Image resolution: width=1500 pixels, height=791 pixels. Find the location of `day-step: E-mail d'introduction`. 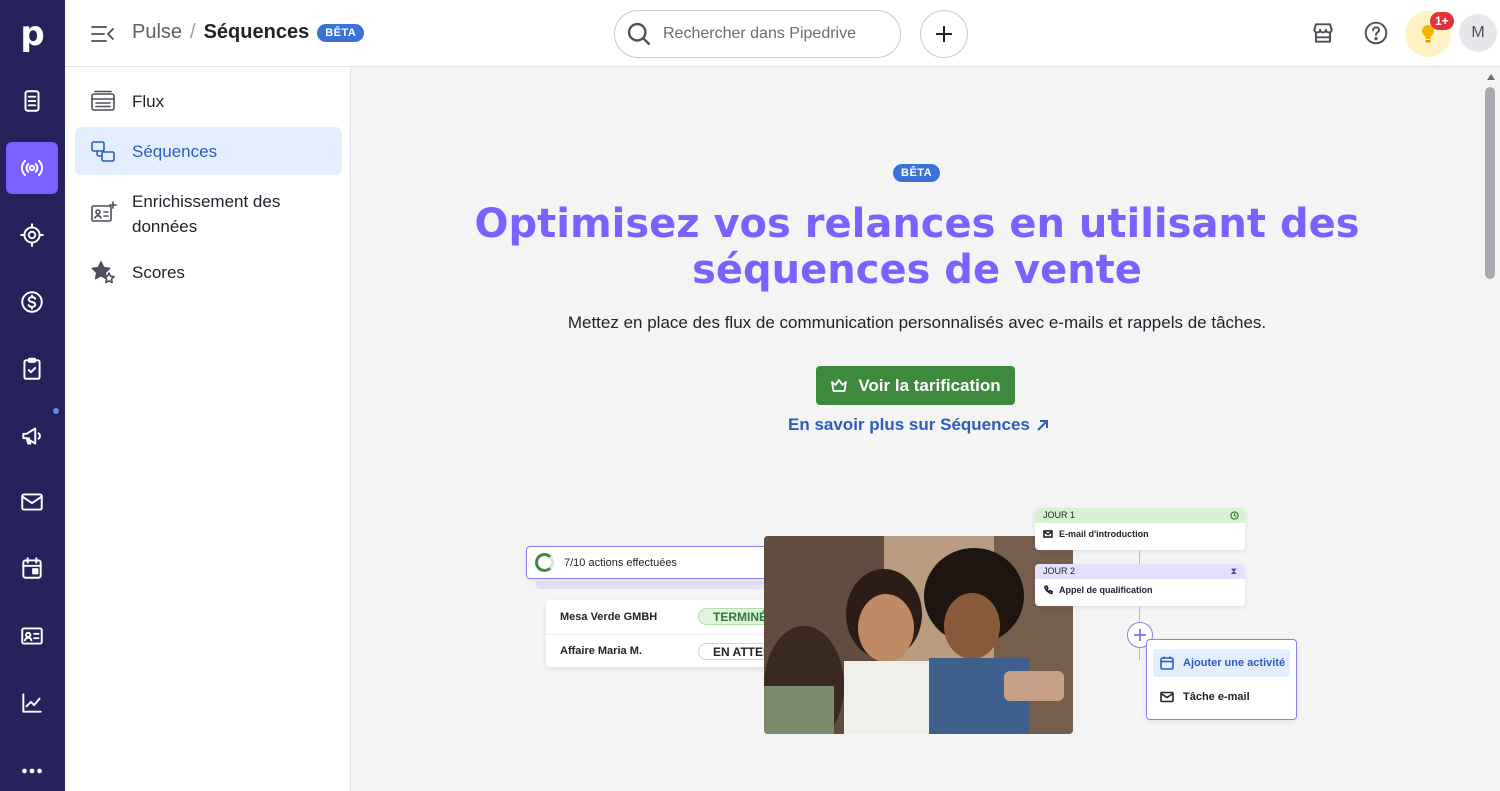

day-step: E-mail d'introduction is located at coordinates (1104, 534).